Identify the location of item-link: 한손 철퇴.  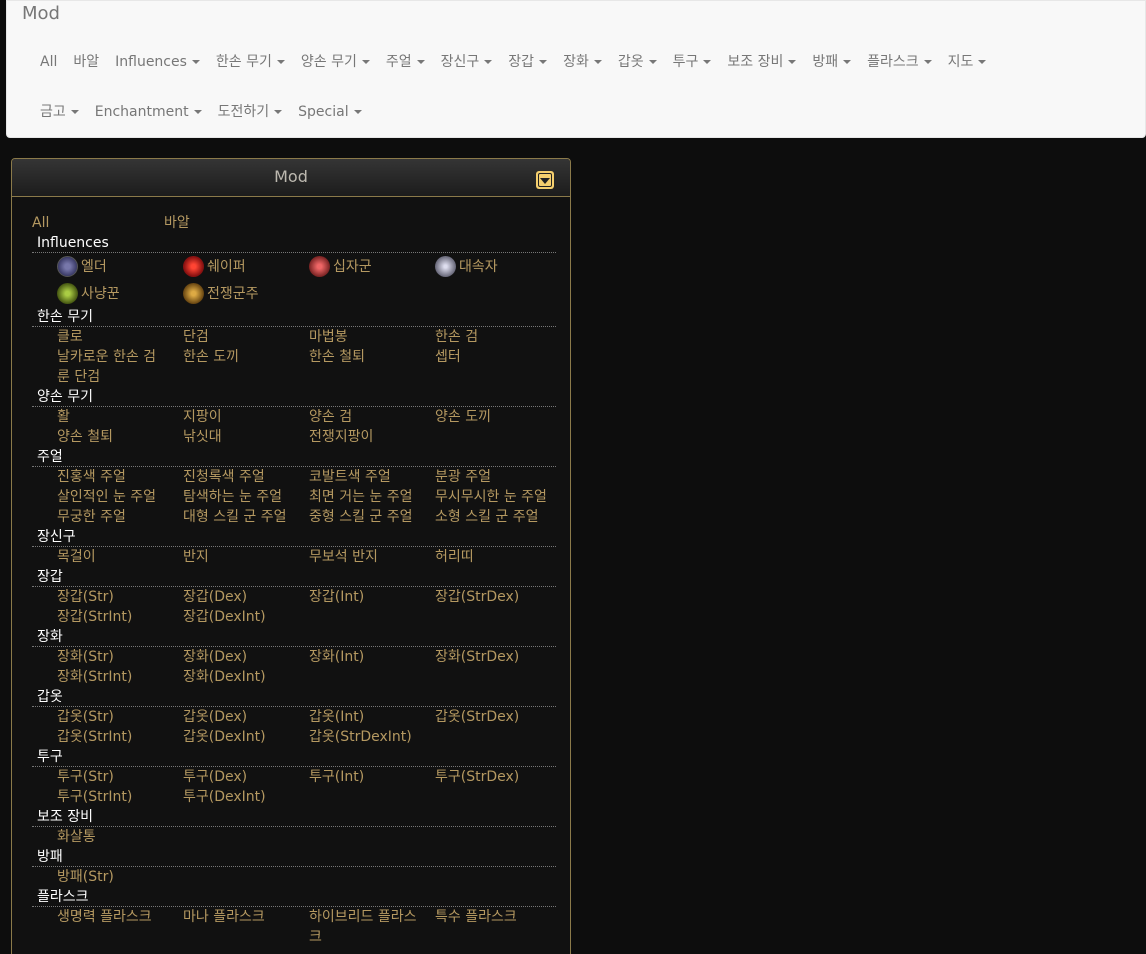
(372, 357).